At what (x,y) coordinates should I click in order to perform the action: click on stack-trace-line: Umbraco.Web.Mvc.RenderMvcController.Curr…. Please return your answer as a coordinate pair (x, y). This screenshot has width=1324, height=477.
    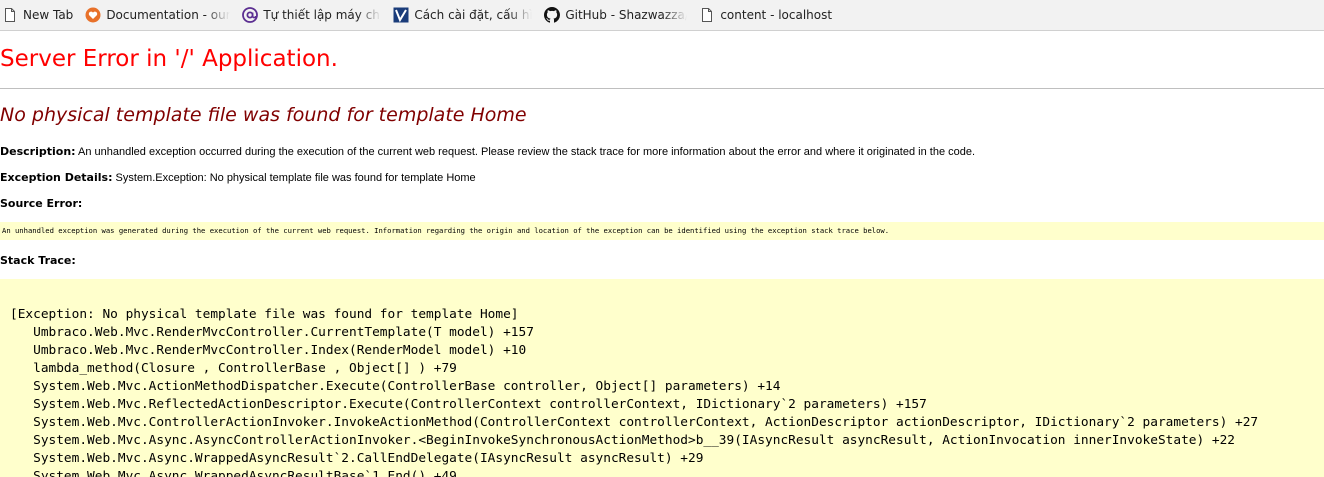
    Looking at the image, I should click on (272, 332).